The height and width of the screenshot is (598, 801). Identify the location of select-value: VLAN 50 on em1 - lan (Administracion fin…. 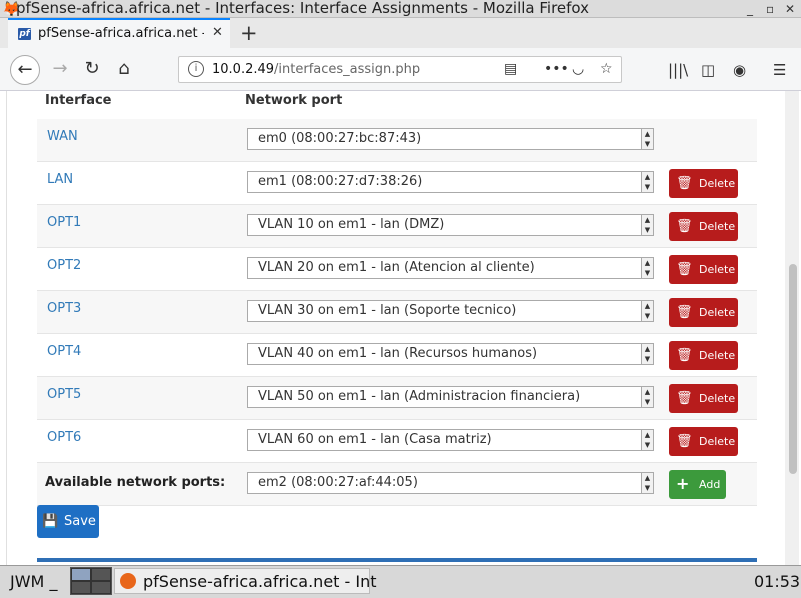
(419, 396).